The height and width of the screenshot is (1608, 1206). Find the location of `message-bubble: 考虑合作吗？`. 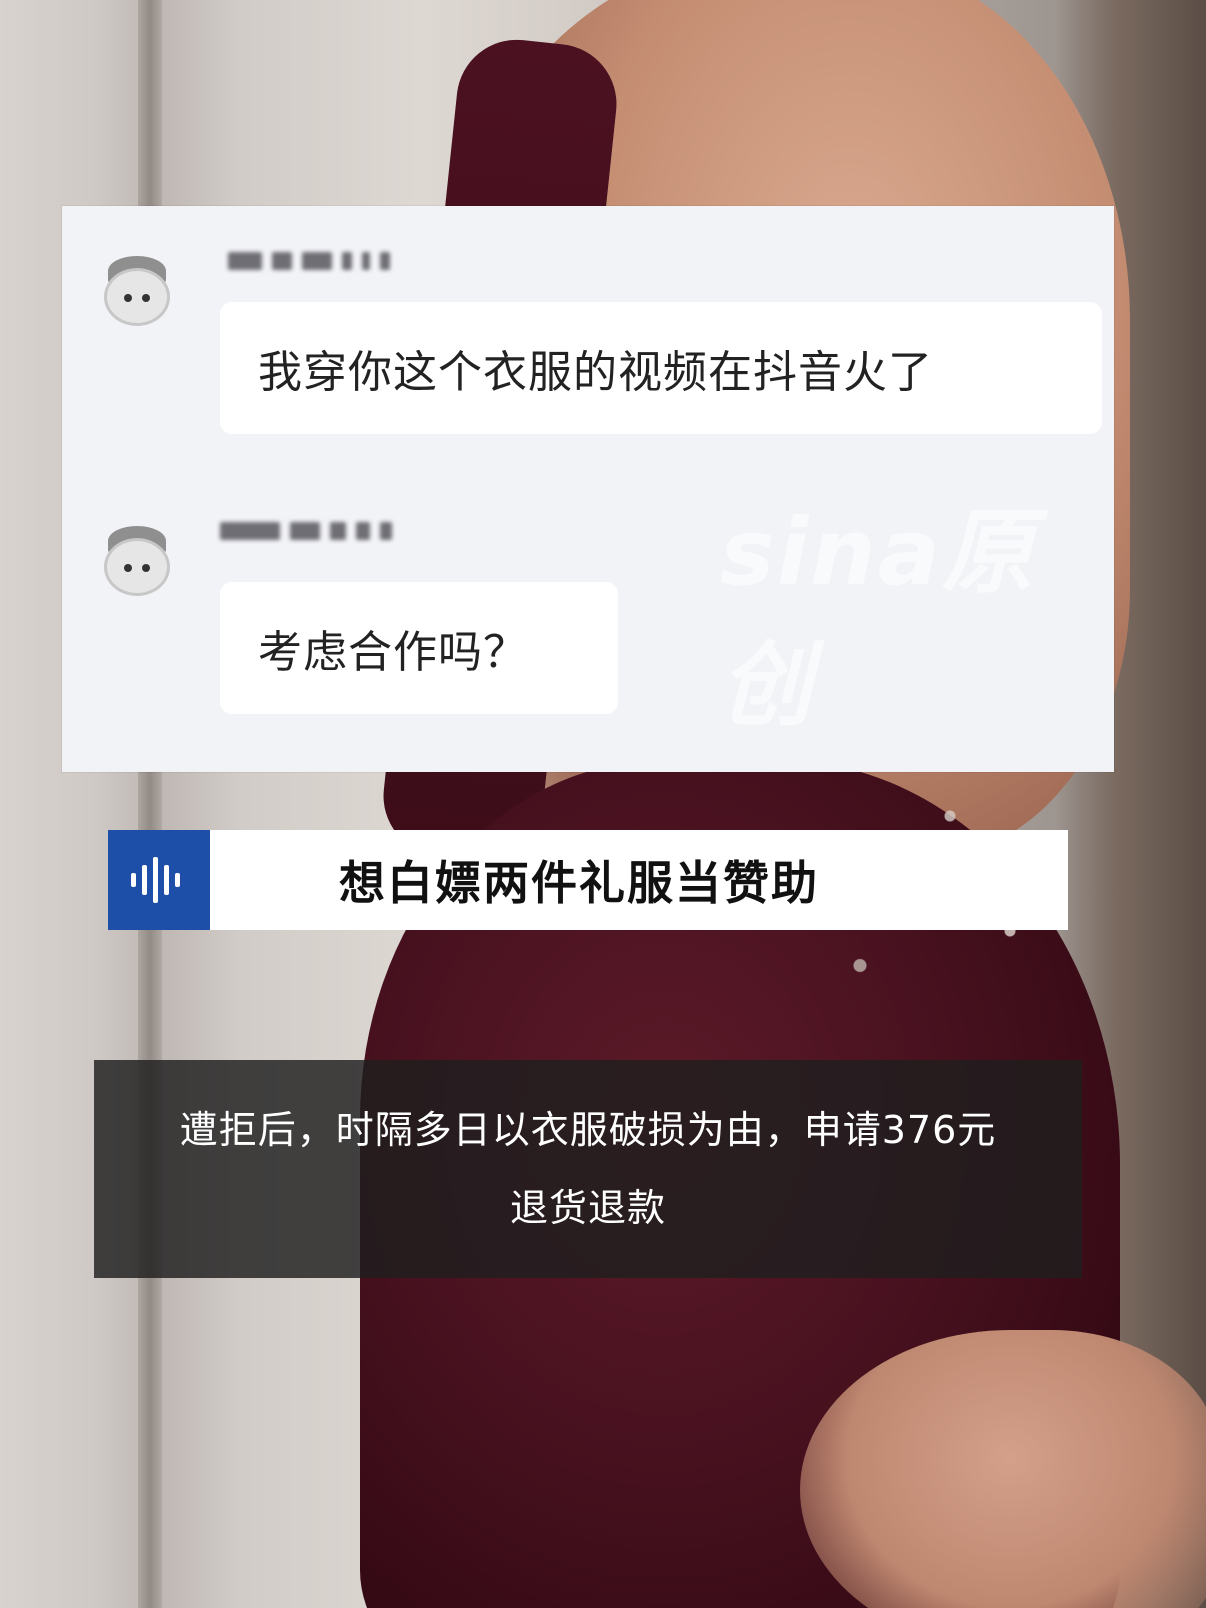

message-bubble: 考虑合作吗？ is located at coordinates (419, 648).